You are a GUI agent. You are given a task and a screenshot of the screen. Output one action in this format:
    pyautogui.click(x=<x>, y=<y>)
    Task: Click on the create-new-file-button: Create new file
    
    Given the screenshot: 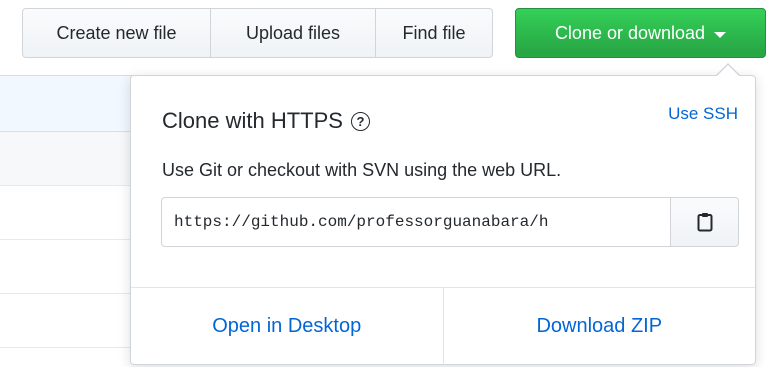 What is the action you would take?
    pyautogui.click(x=116, y=33)
    